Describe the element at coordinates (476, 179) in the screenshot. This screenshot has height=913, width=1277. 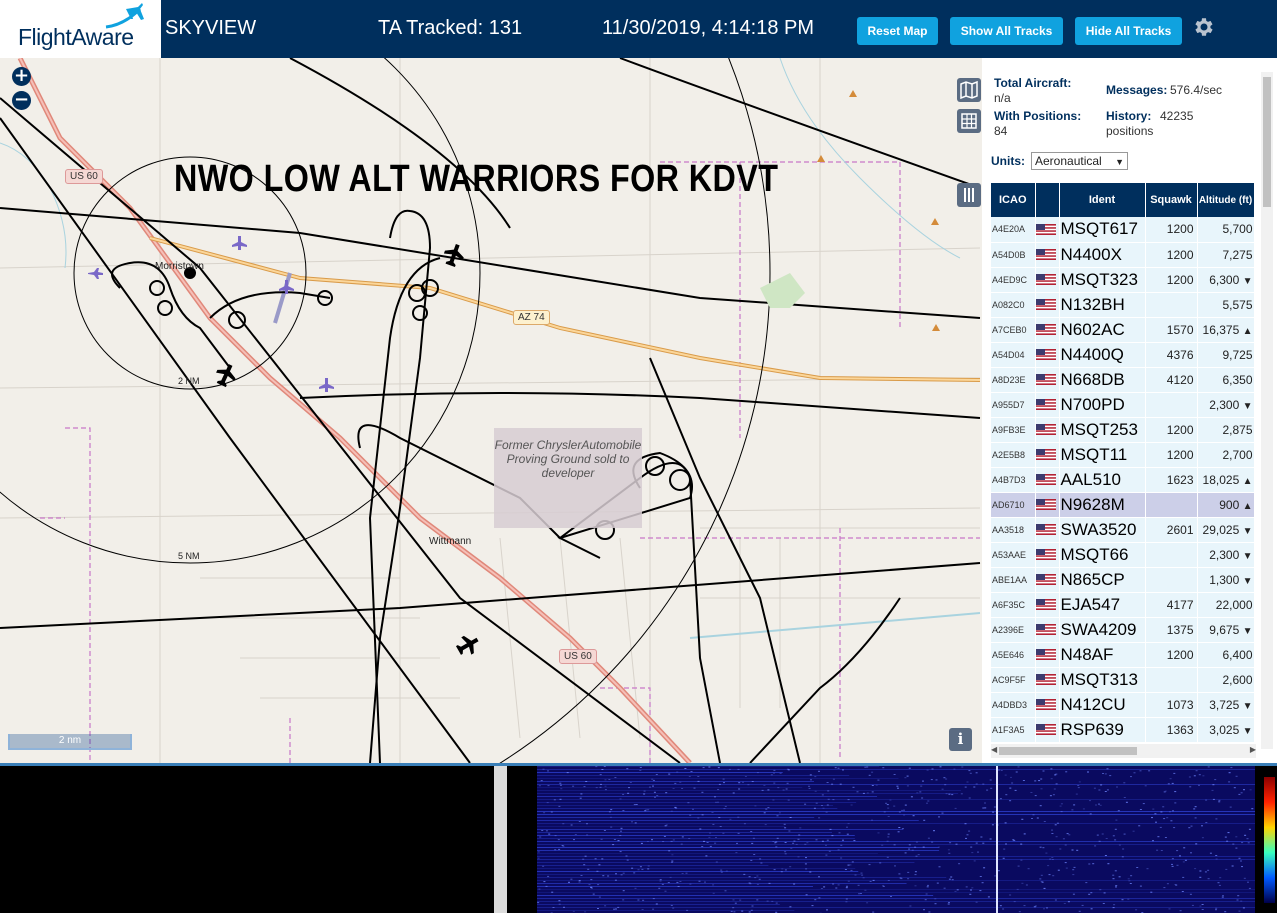
I see `map-overlay-title: NWO LOW ALT WARRIORS FOR KDVT` at that location.